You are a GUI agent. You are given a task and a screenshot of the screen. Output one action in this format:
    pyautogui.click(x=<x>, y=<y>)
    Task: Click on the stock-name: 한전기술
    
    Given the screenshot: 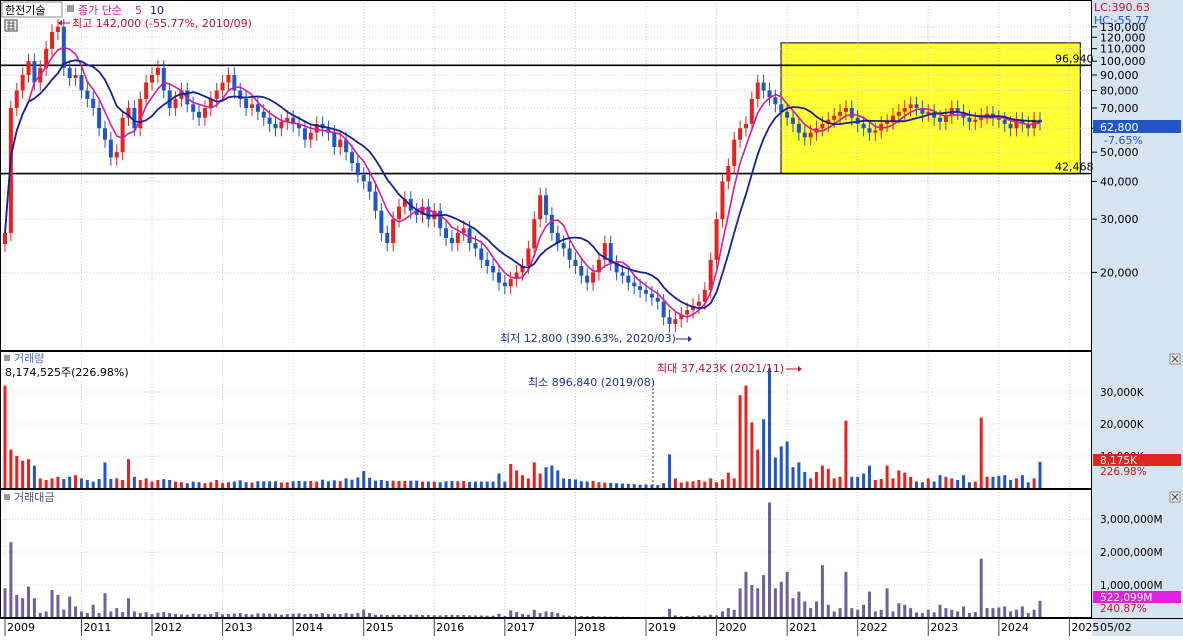 What is the action you would take?
    pyautogui.click(x=25, y=10)
    